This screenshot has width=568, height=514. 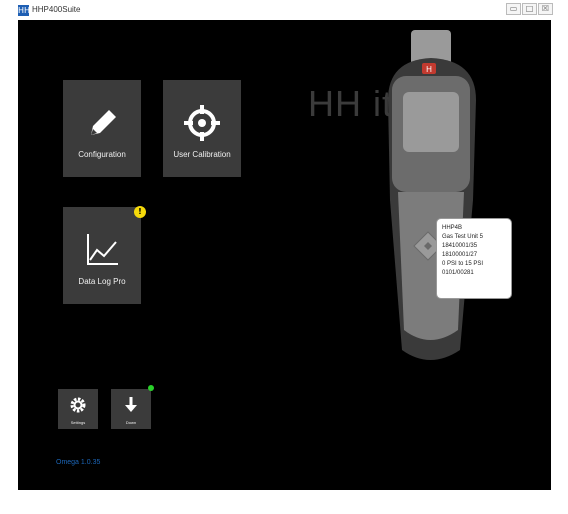 I want to click on version-link: Omega 1.0.35, so click(x=78, y=462).